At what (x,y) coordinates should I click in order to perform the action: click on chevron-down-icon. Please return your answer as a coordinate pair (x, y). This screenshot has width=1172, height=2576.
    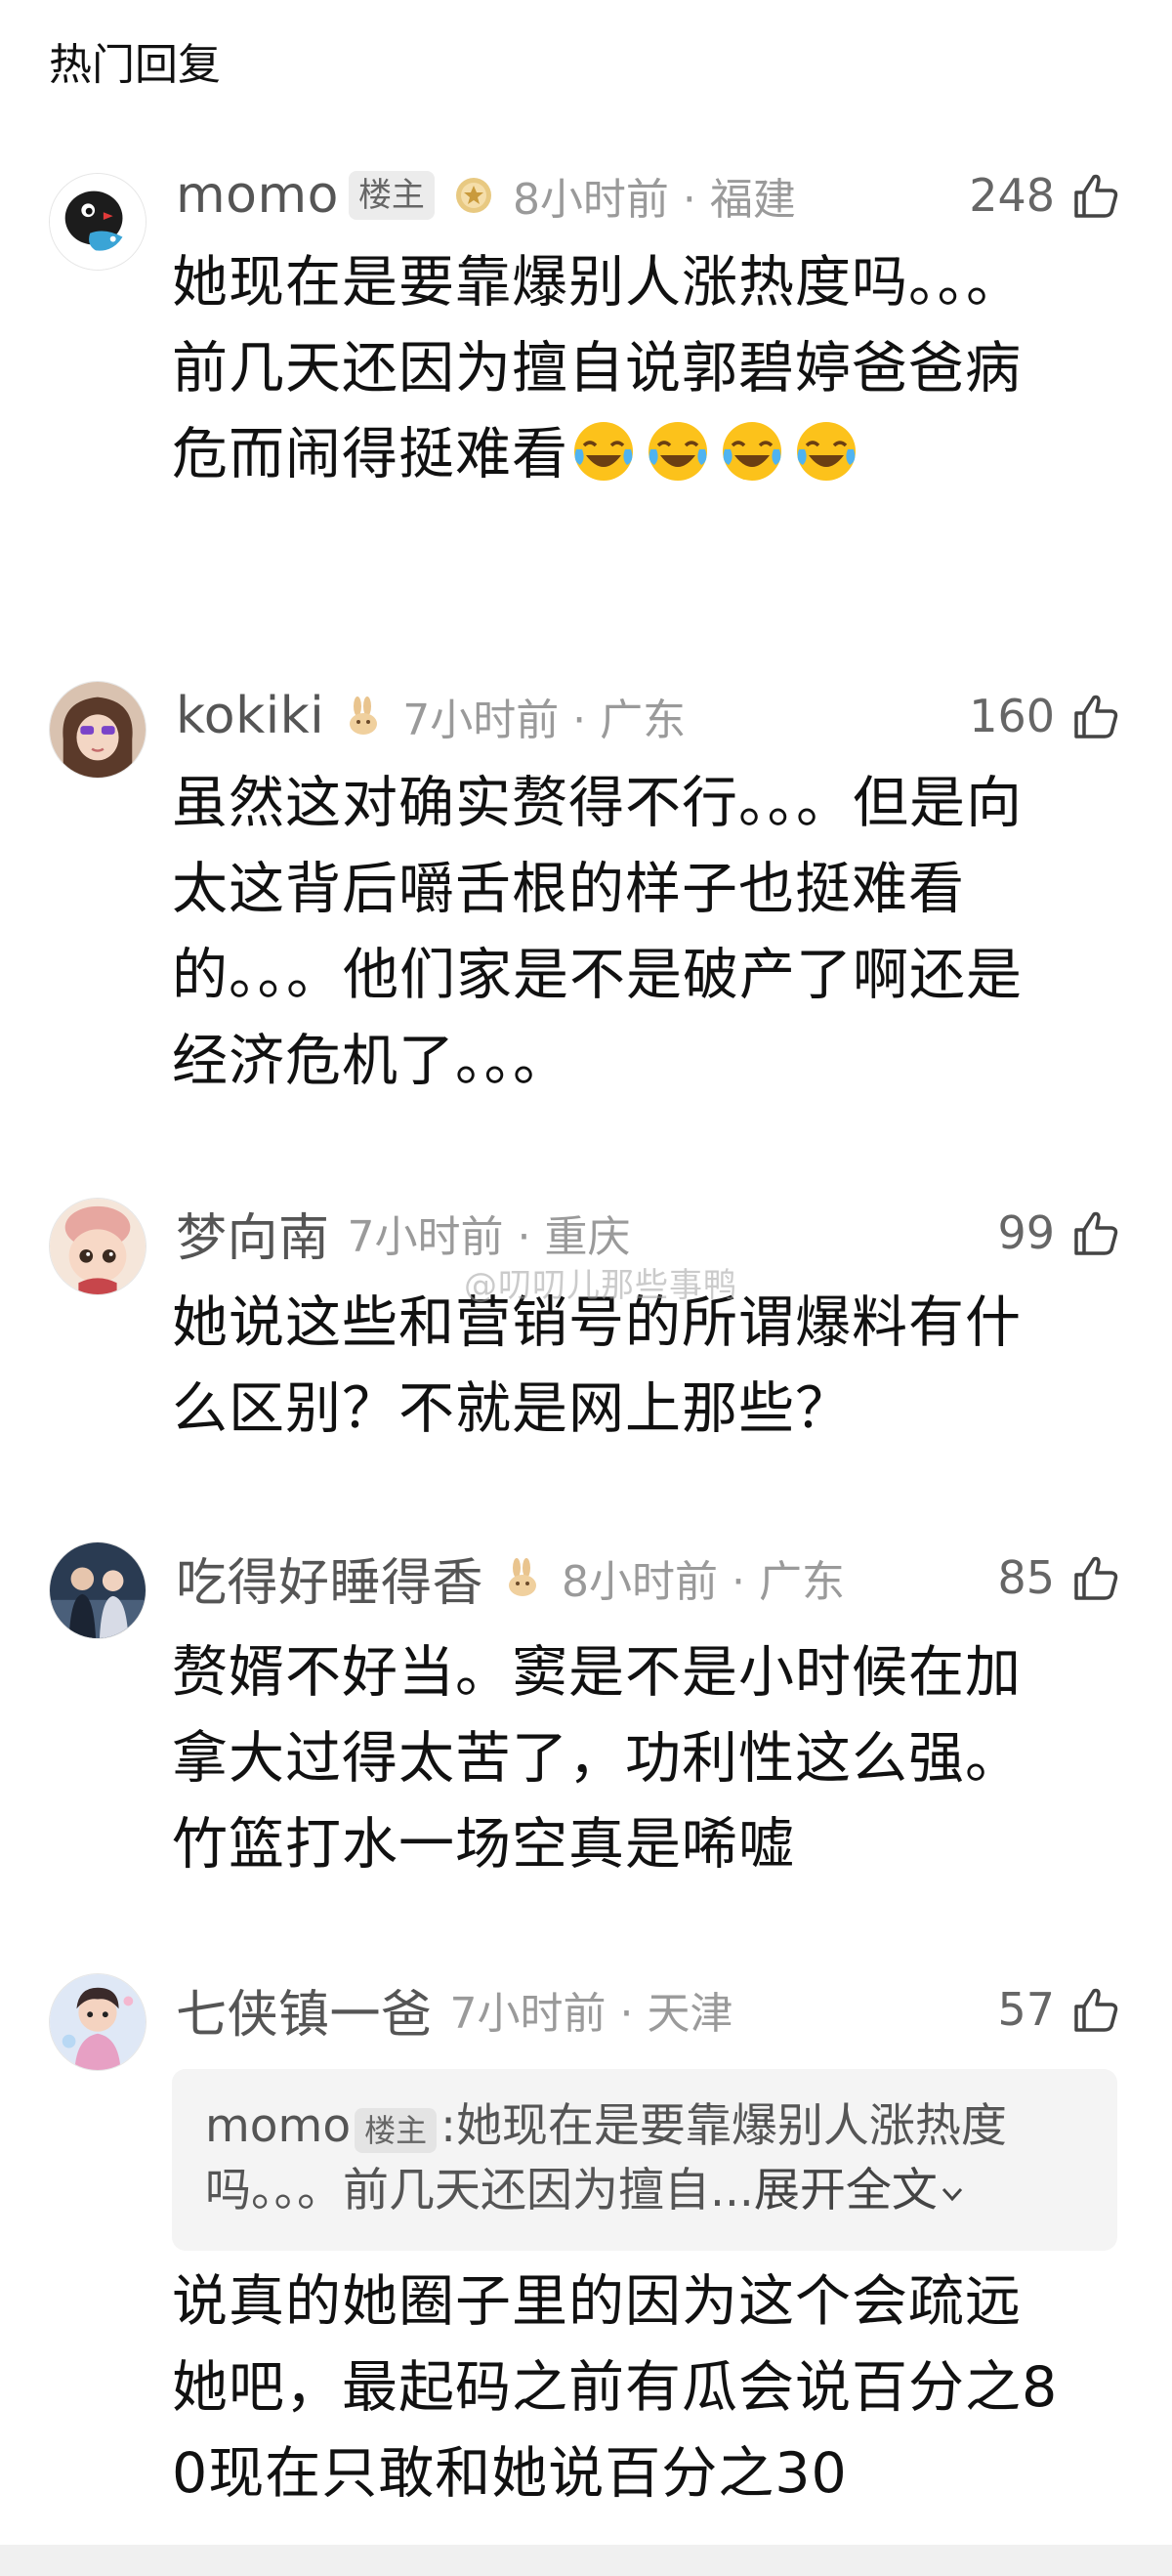
    Looking at the image, I should click on (952, 2194).